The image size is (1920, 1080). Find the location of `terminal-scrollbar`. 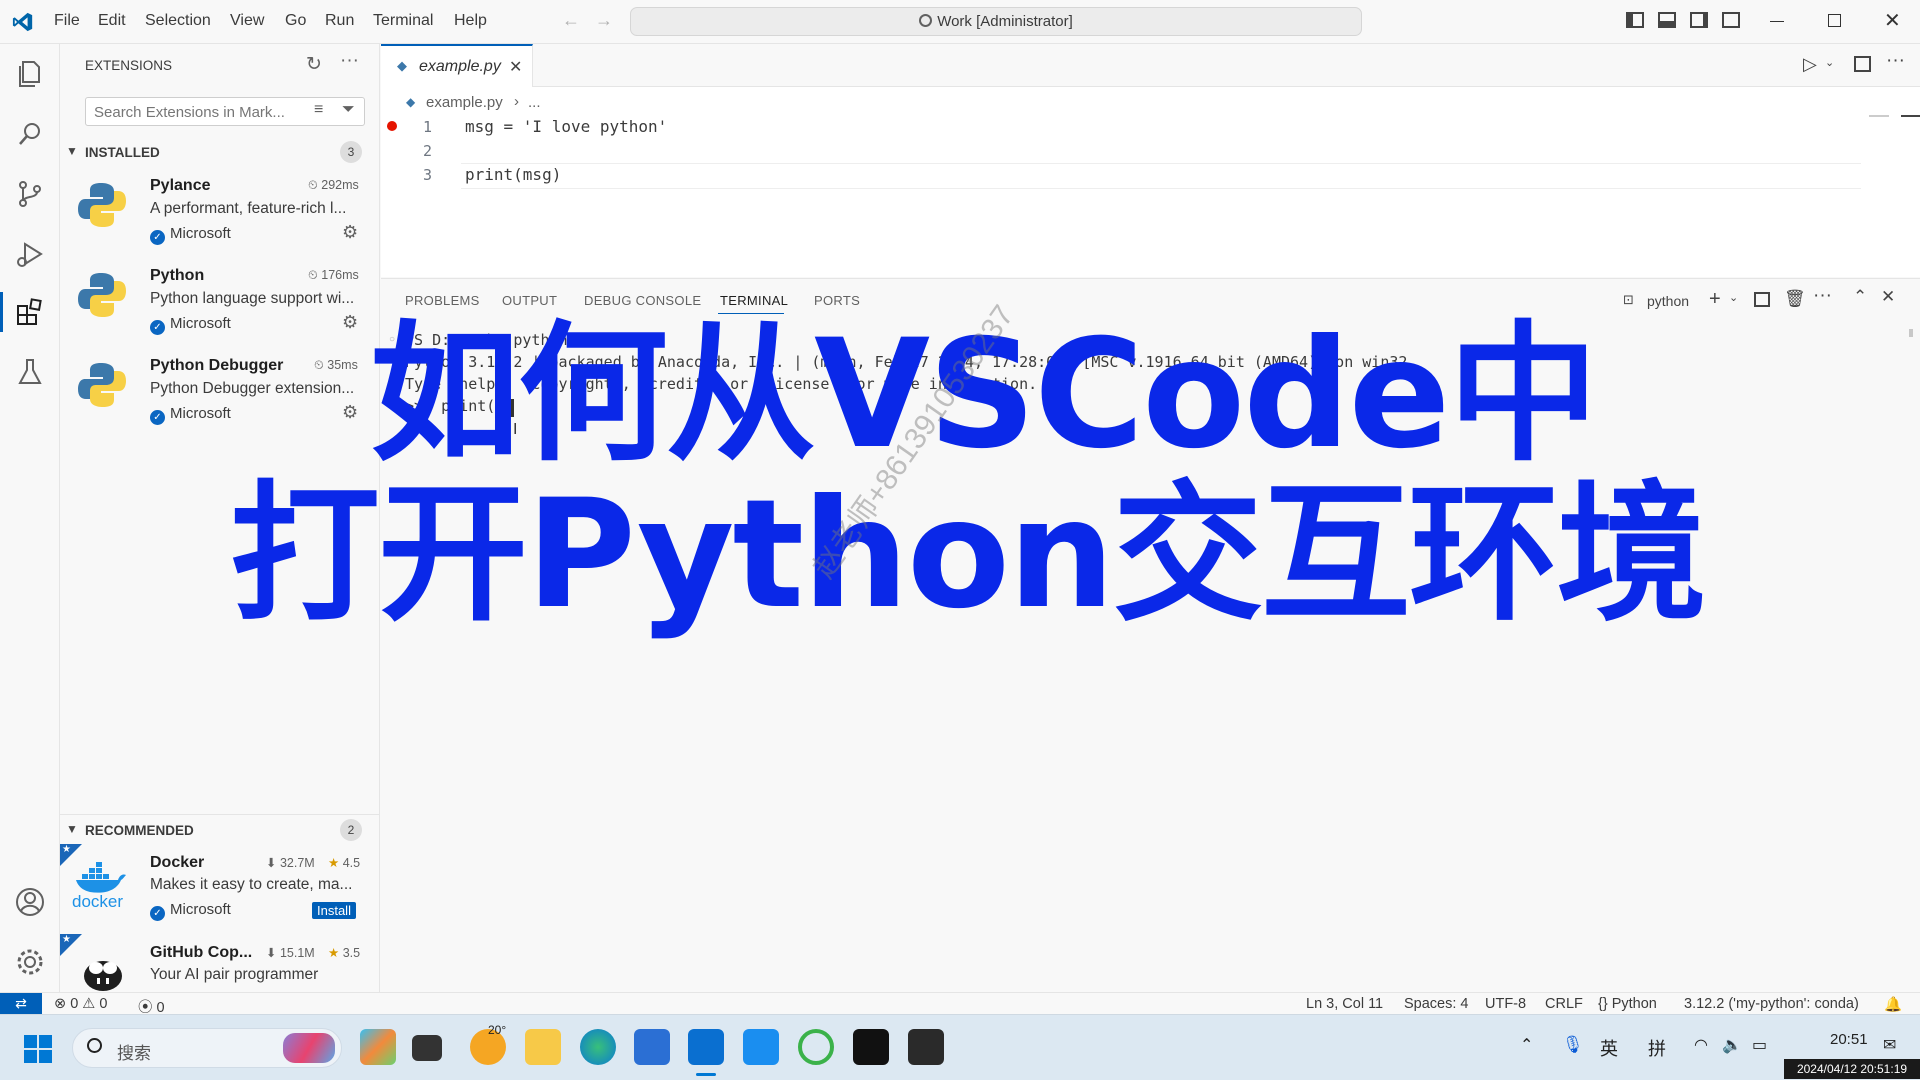

terminal-scrollbar is located at coordinates (1911, 333).